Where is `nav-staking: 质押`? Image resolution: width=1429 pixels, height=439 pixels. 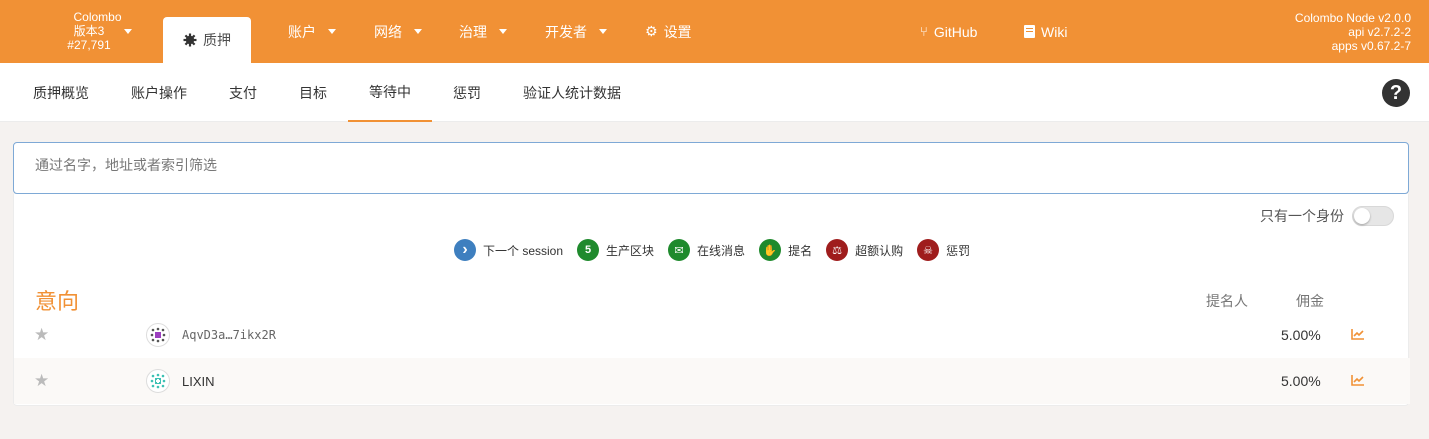 nav-staking: 质押 is located at coordinates (207, 40).